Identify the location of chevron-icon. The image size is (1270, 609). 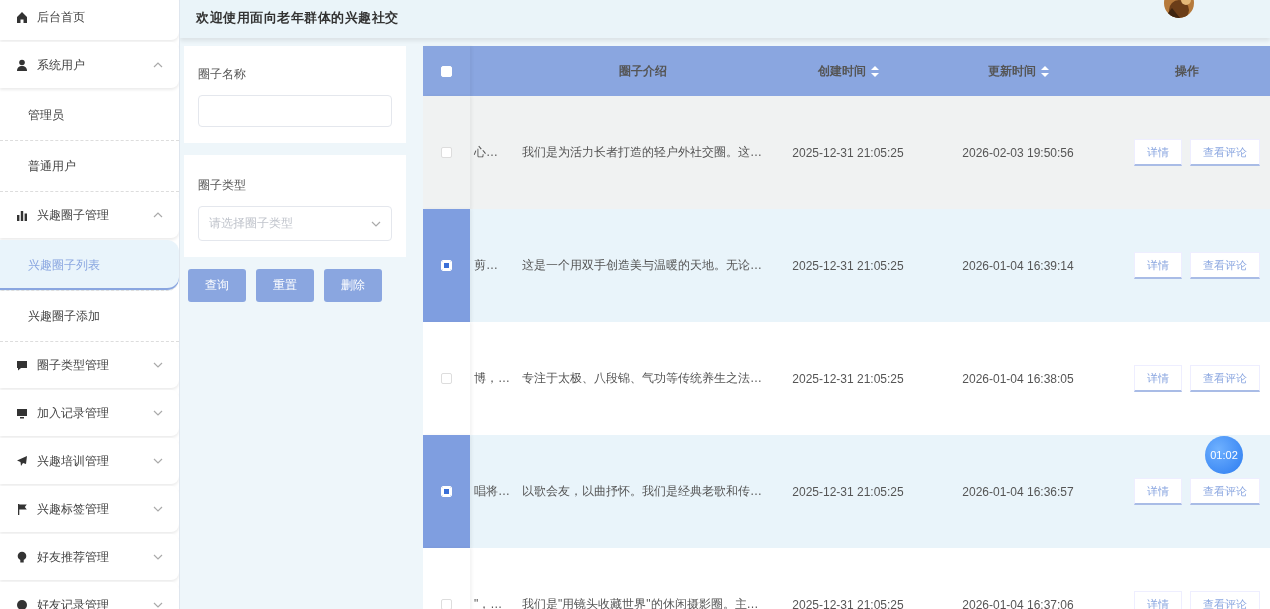
(376, 223).